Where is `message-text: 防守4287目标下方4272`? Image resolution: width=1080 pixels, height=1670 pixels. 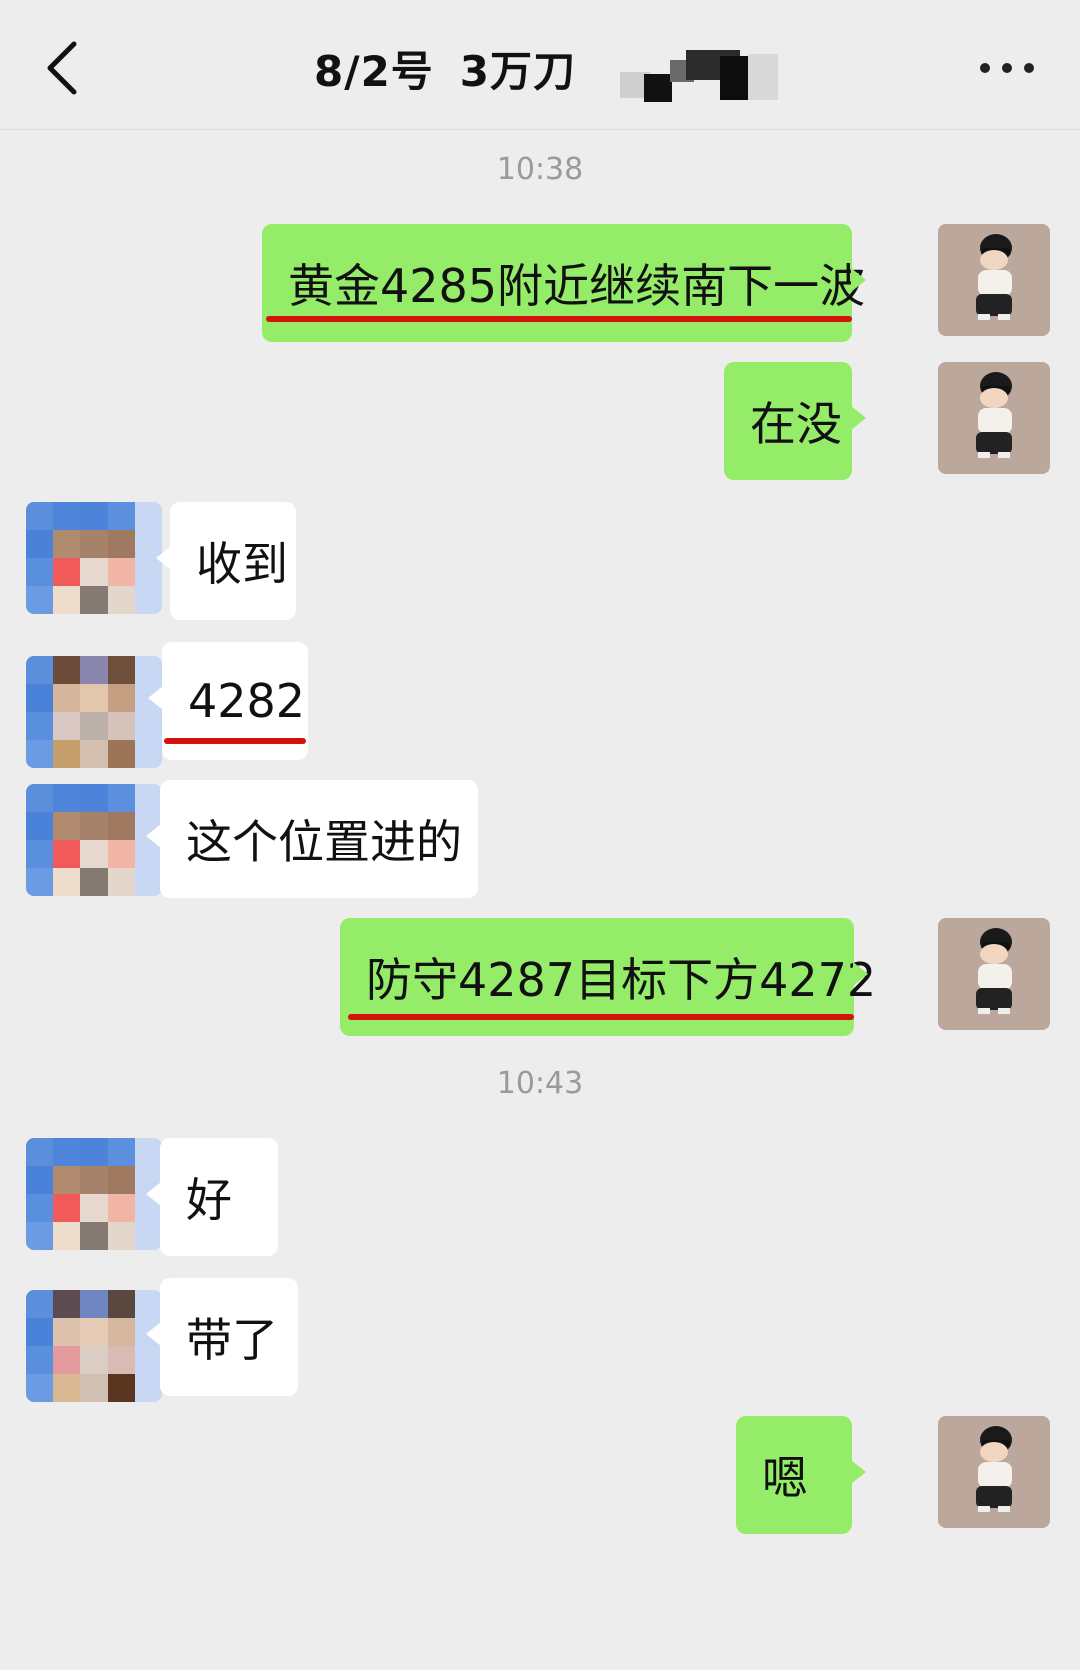 message-text: 防守4287目标下方4272 is located at coordinates (621, 980).